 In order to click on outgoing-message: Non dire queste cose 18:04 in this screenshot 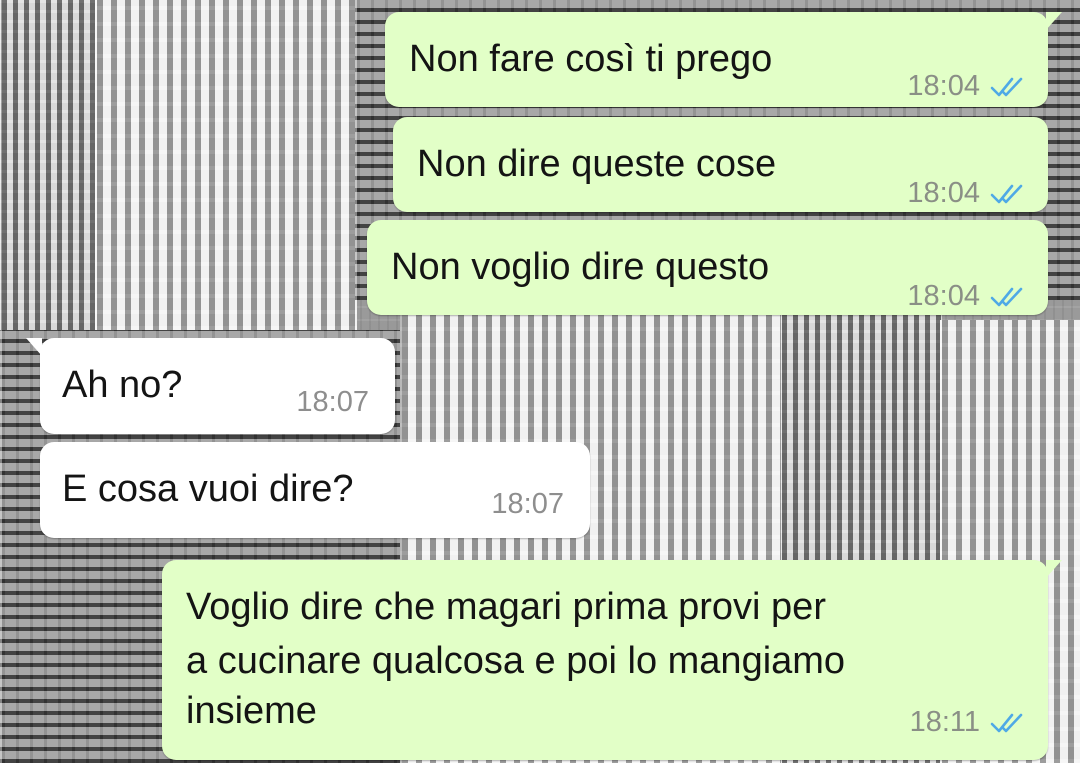, I will do `click(720, 164)`.